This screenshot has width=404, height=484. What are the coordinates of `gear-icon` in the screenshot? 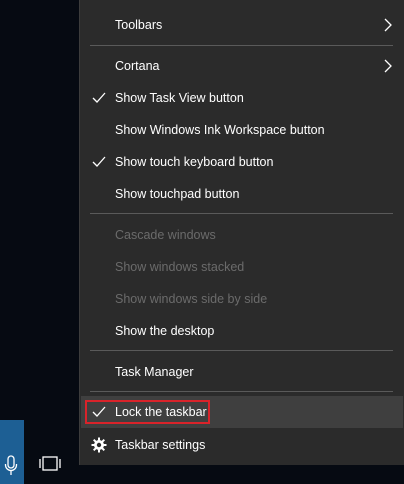 It's located at (99, 445).